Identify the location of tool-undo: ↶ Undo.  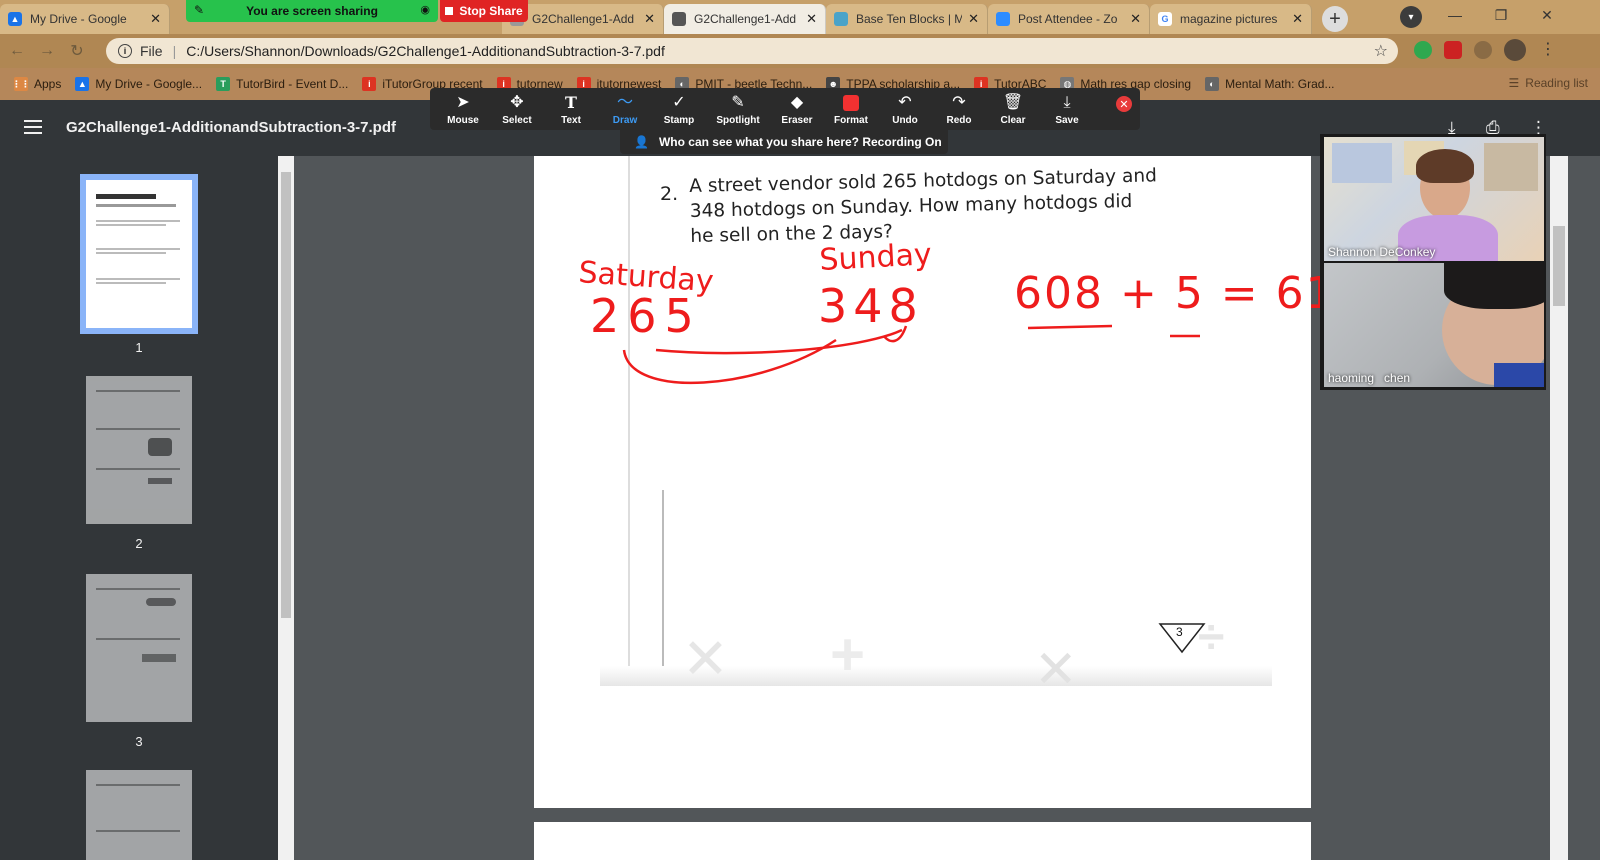
(905, 109).